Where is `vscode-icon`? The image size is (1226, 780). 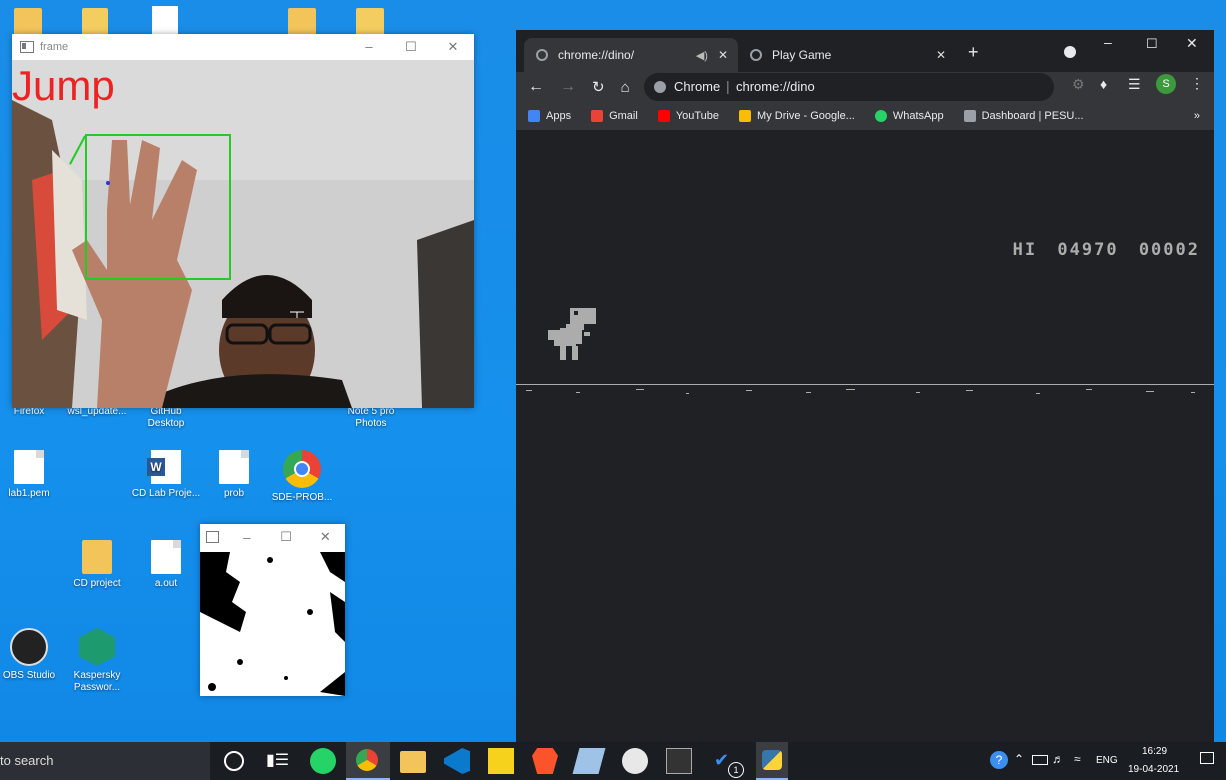 vscode-icon is located at coordinates (457, 761).